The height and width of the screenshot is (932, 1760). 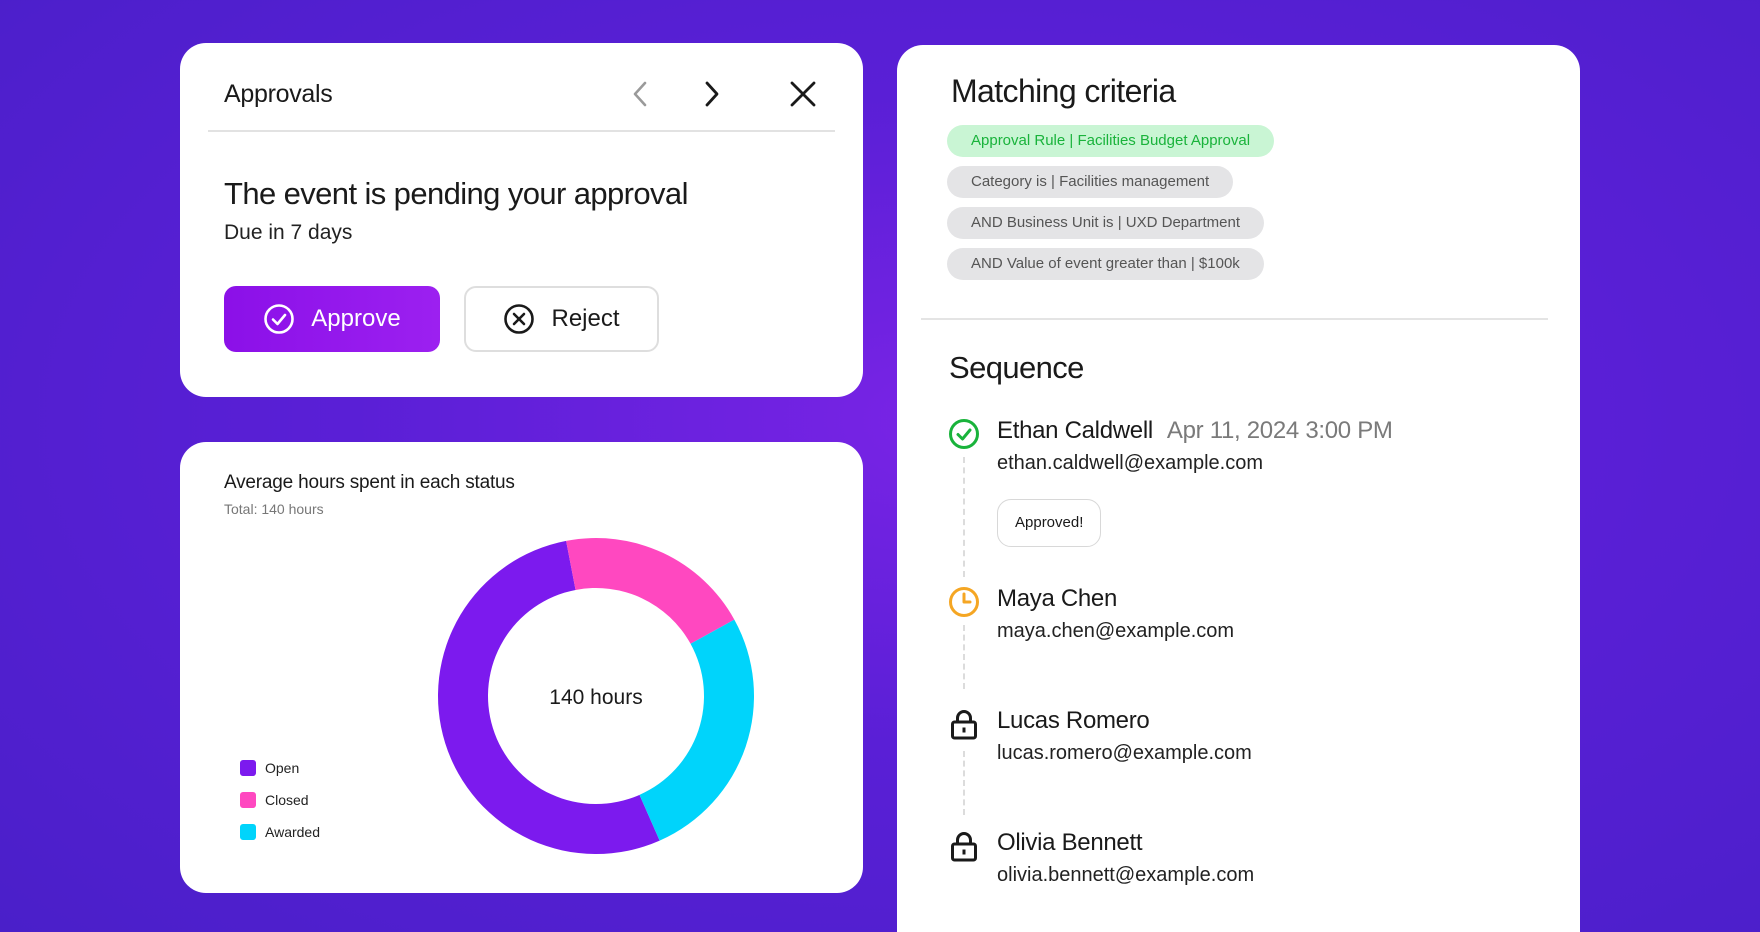 I want to click on sequence-title: Sequence, so click(x=1016, y=367).